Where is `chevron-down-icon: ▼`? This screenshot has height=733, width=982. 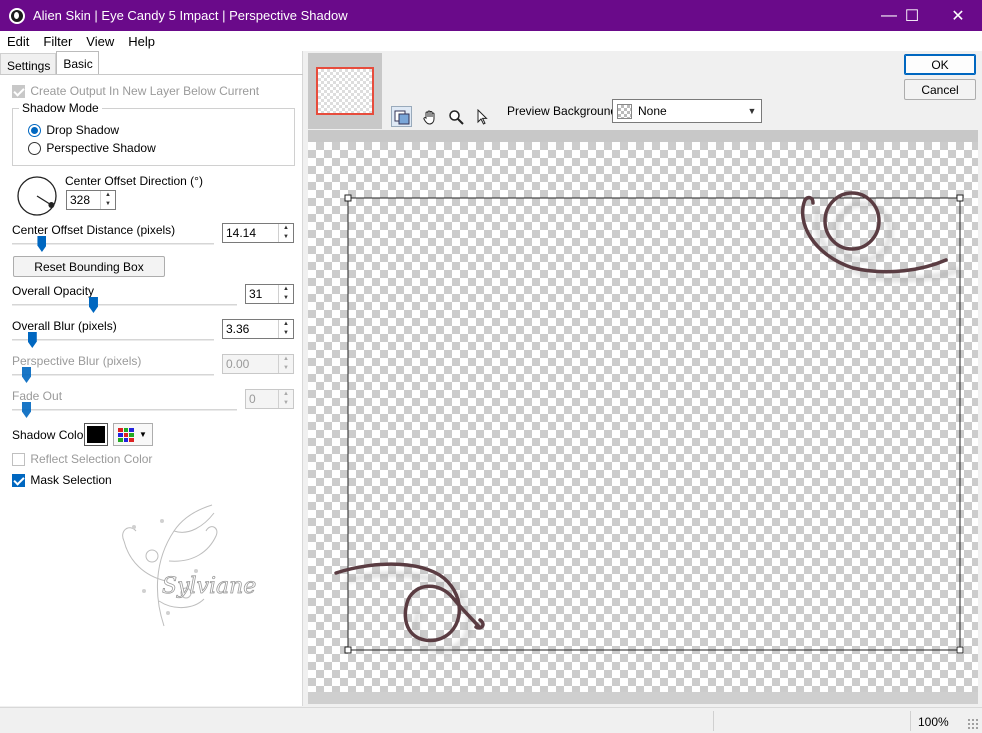
chevron-down-icon: ▼ is located at coordinates (752, 111).